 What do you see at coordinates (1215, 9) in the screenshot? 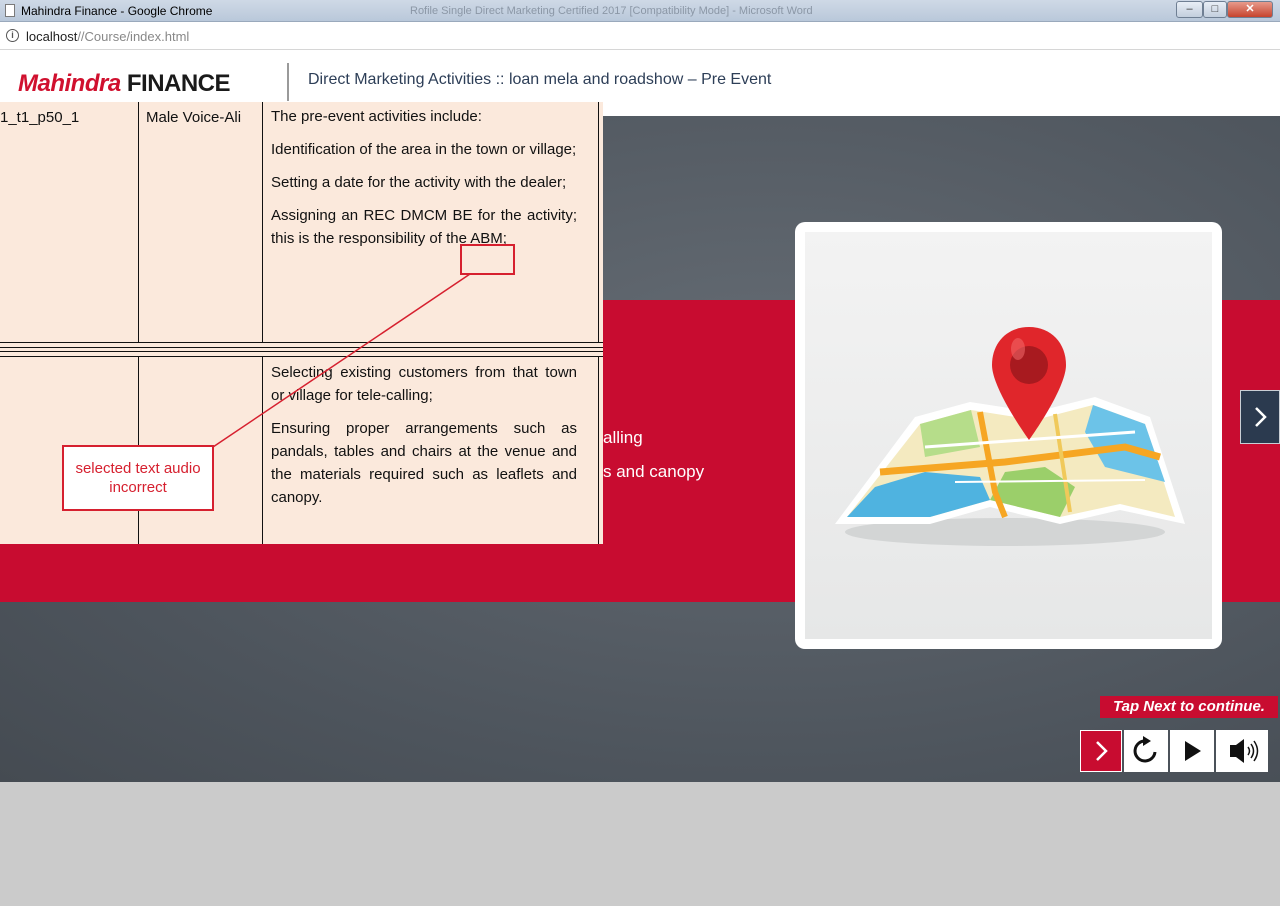
I see `maximize-button: □` at bounding box center [1215, 9].